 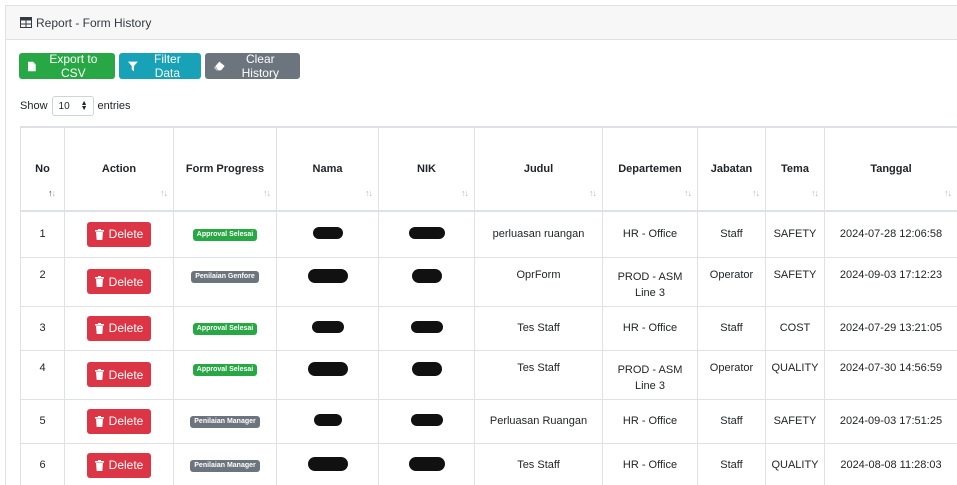 I want to click on export-csv-button: Export to CSV, so click(x=67, y=66).